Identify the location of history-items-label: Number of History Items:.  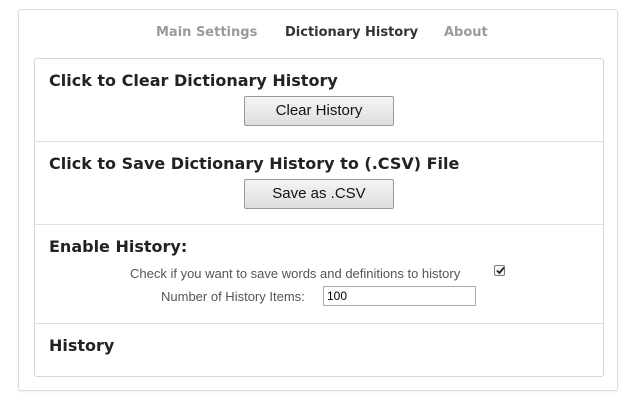
(233, 296).